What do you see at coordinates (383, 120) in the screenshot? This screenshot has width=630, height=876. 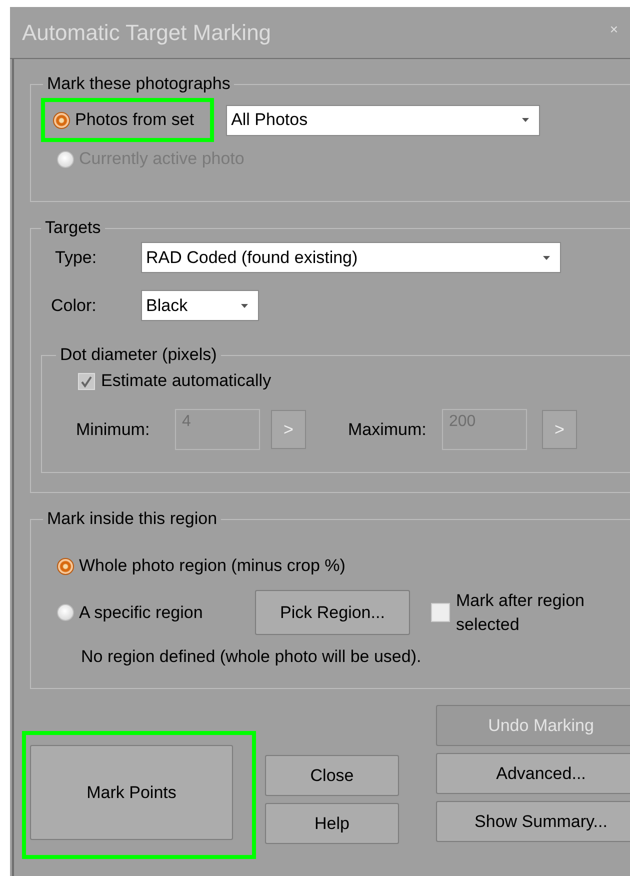 I see `dropdown: All Photos` at bounding box center [383, 120].